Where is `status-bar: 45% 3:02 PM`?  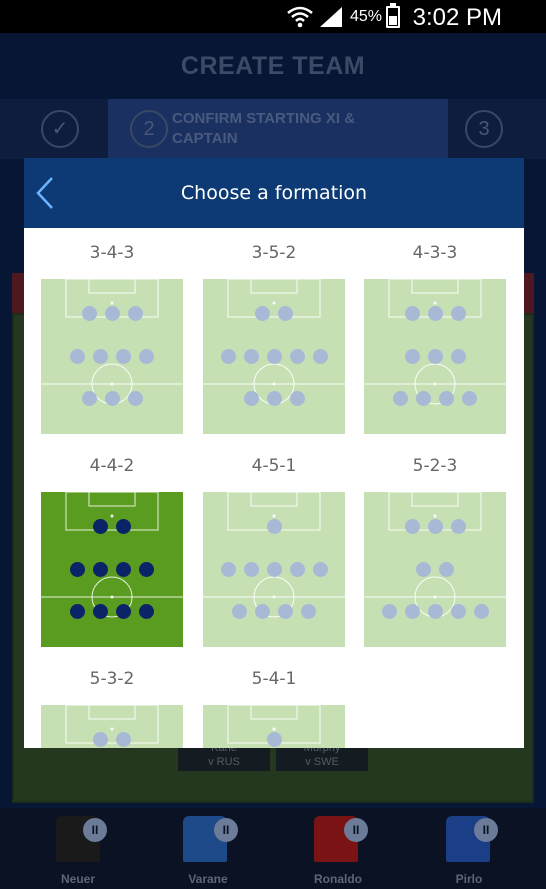 status-bar: 45% 3:02 PM is located at coordinates (273, 16).